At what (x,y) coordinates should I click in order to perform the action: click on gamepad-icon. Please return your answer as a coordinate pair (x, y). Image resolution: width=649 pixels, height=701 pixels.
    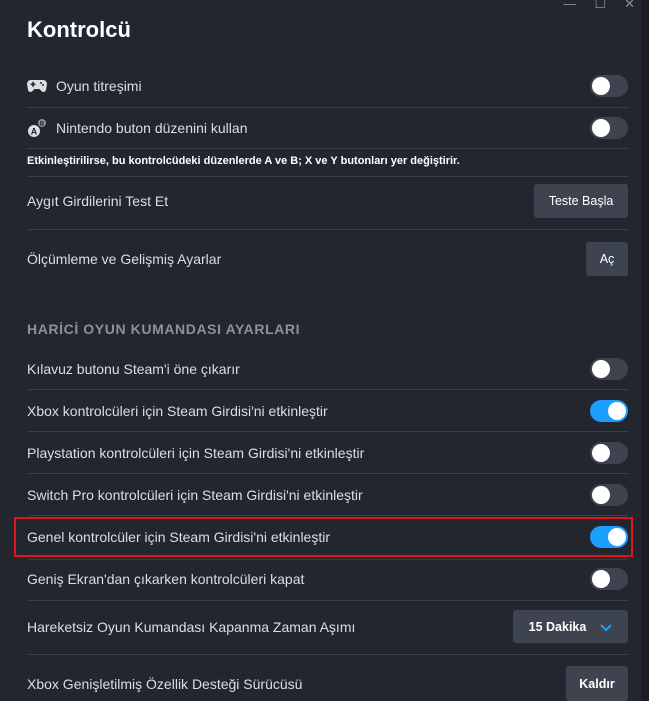
    Looking at the image, I should click on (37, 86).